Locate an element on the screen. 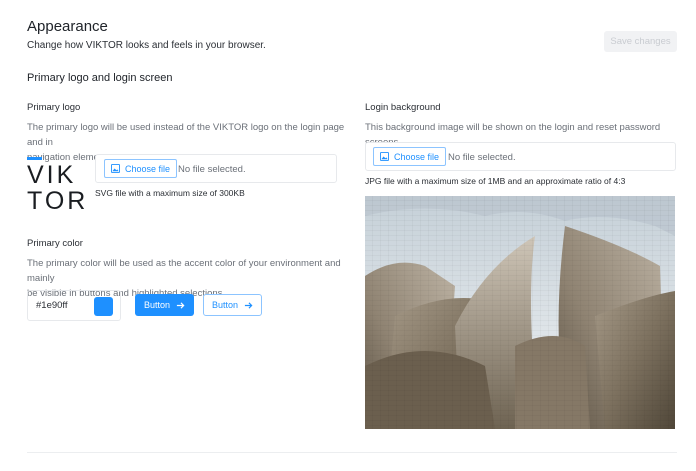 The image size is (696, 471). button-preview-outline: Button is located at coordinates (232, 305).